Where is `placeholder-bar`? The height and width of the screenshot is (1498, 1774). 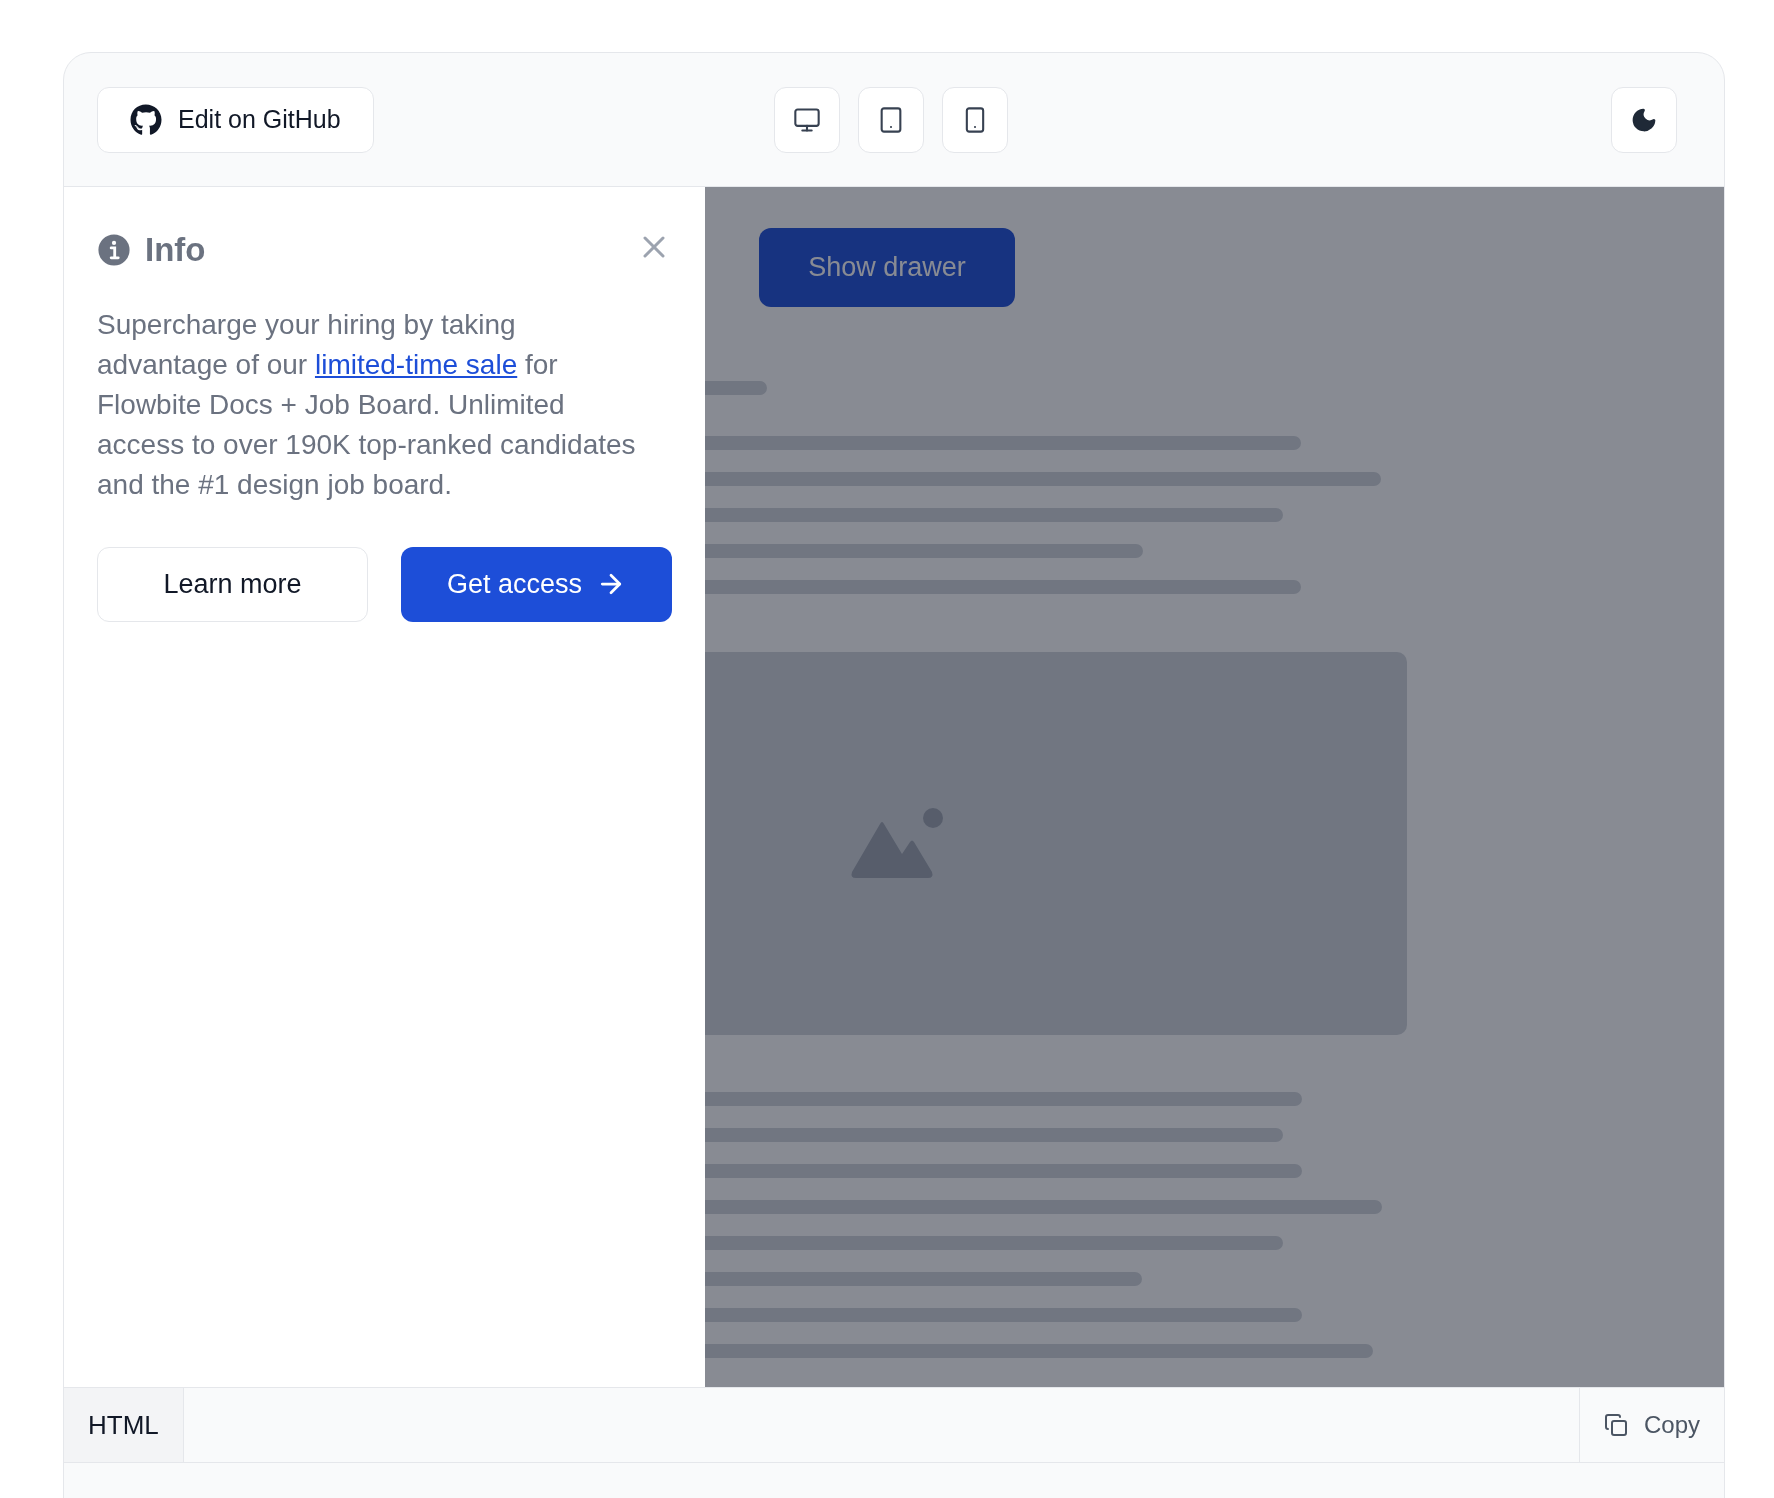
placeholder-bar is located at coordinates (736, 388).